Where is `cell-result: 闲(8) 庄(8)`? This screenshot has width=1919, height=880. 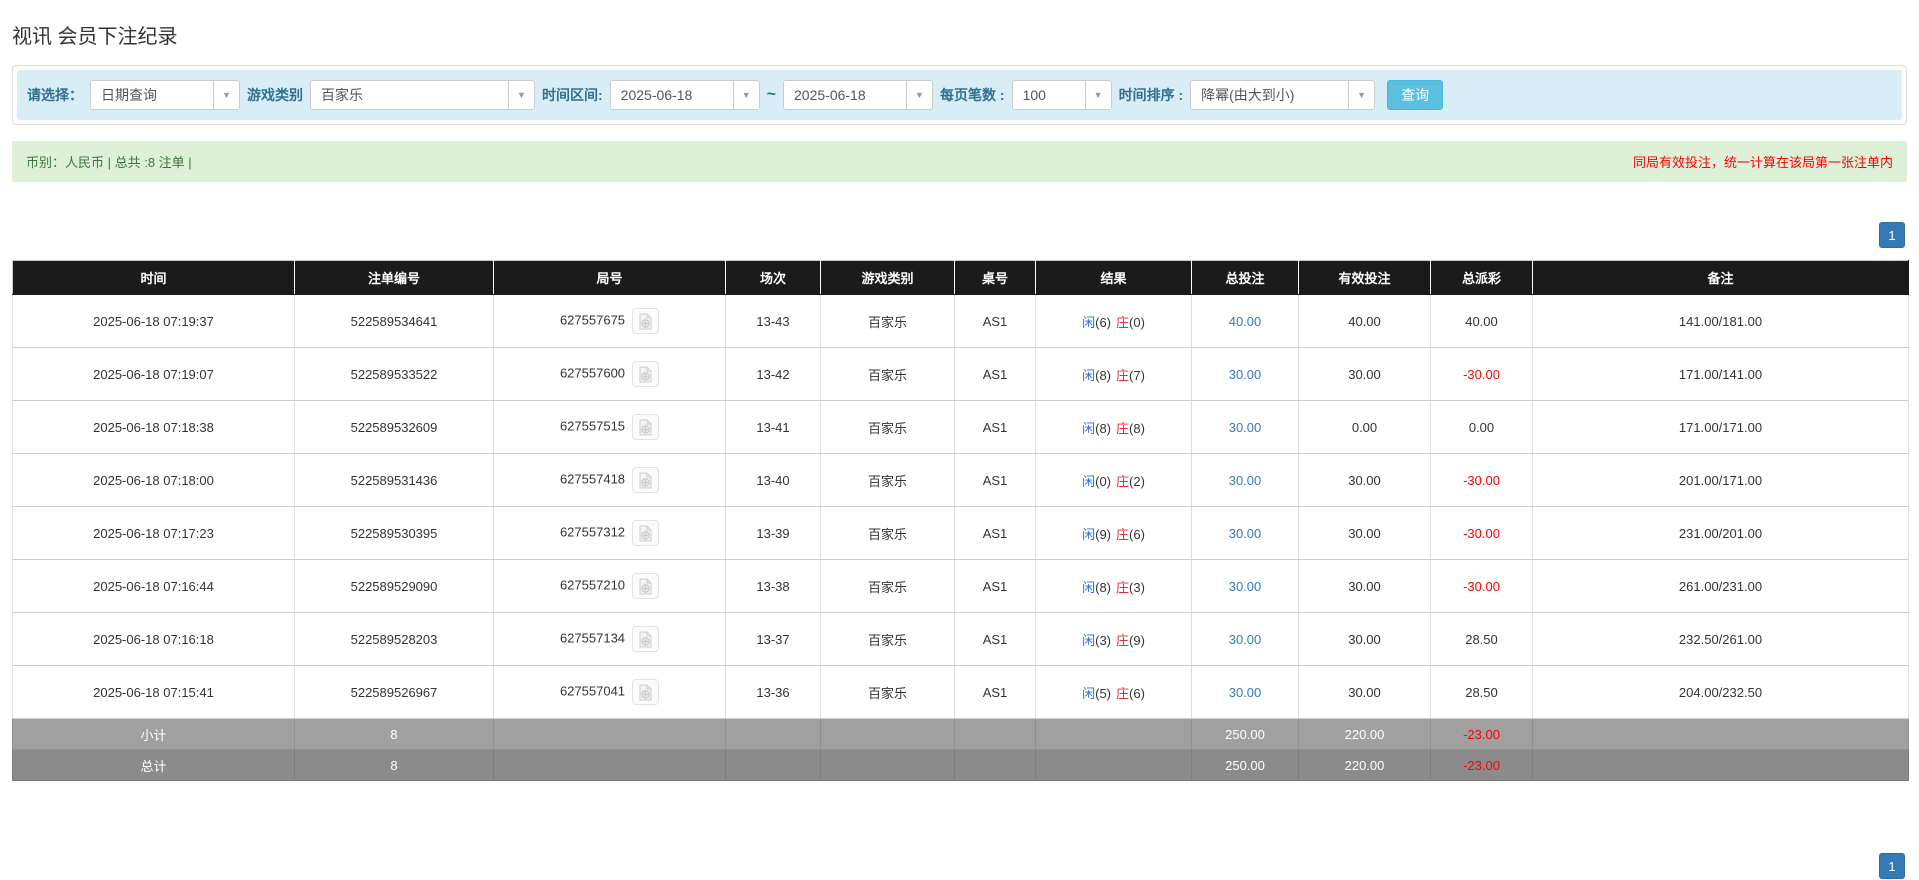 cell-result: 闲(8) 庄(8) is located at coordinates (1113, 427).